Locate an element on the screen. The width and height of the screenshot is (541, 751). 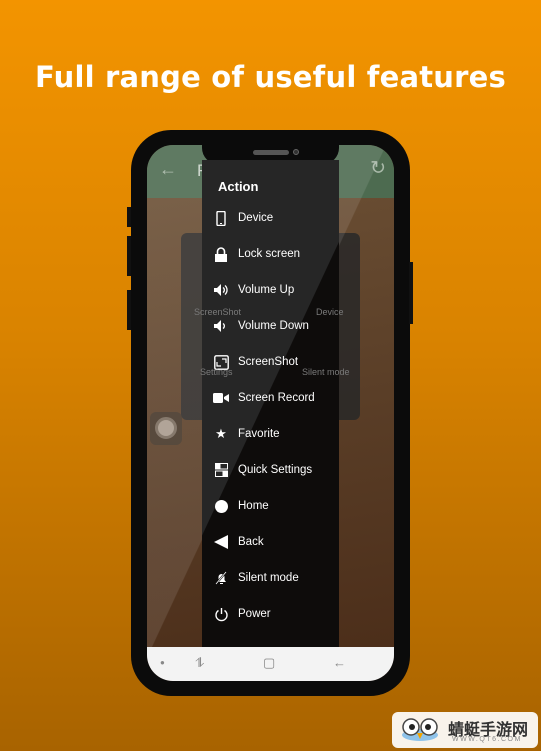
menu-item-back: Back is located at coordinates (270, 542).